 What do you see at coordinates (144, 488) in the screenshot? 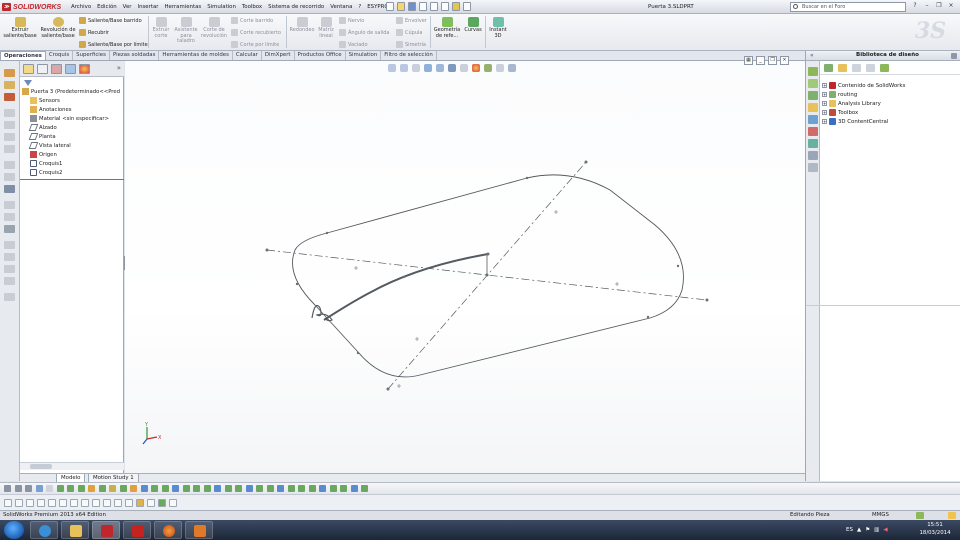
I see `sketch-tool-13-icon` at bounding box center [144, 488].